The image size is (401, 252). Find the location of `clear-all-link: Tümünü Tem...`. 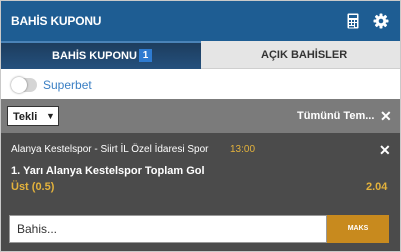

clear-all-link: Tümünü Tem... is located at coordinates (335, 116).